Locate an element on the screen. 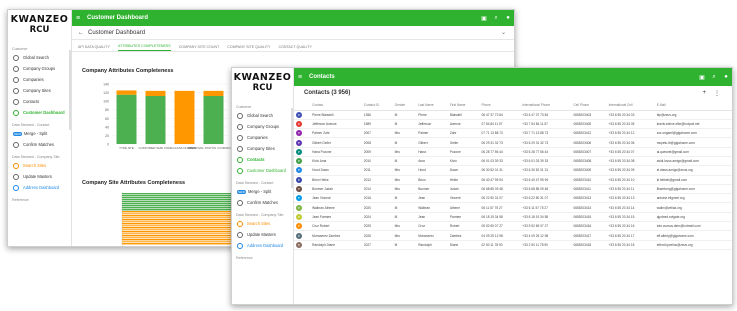 The image size is (737, 311). tab-contact-quality: CONTACT QUALITY is located at coordinates (295, 48).